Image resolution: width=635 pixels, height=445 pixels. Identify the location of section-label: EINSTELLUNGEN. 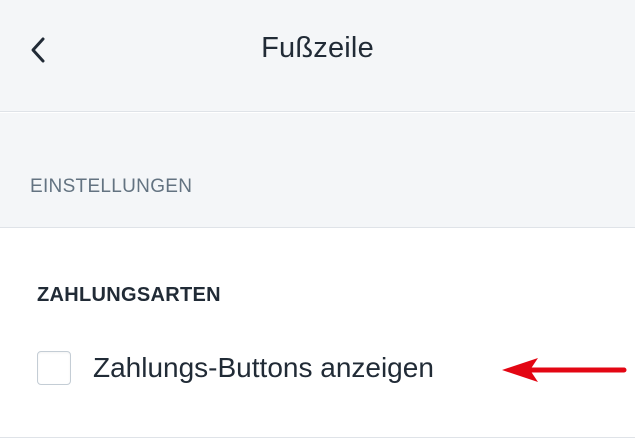
(111, 186).